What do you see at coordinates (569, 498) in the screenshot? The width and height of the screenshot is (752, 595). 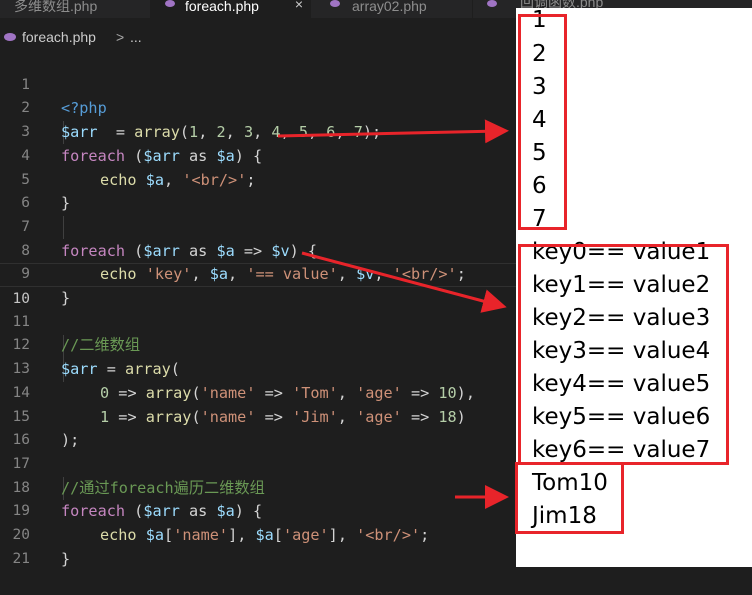 I see `annotation-box-people` at bounding box center [569, 498].